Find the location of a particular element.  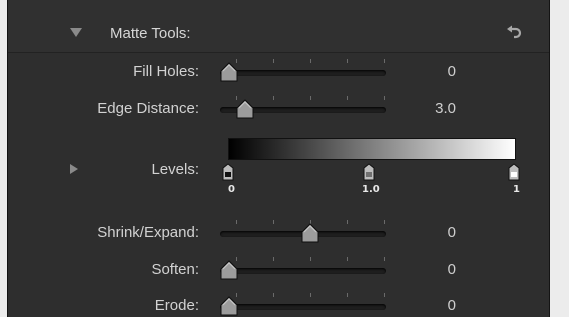

edge-distance-value: 3.0 is located at coordinates (432, 108).